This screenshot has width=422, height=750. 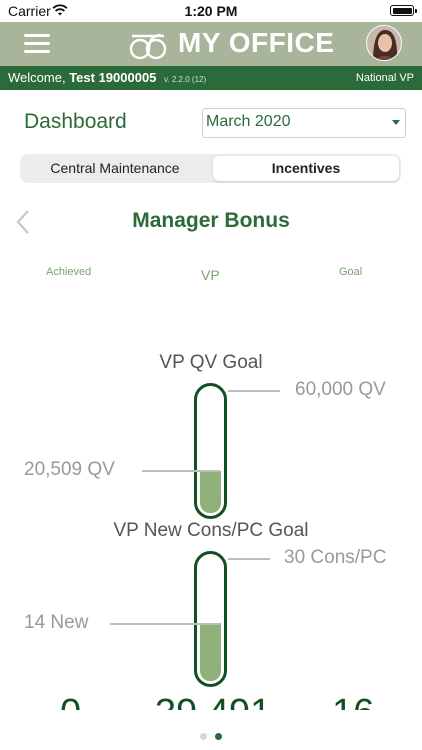 I want to click on welcome-prefix: Welcome,, so click(x=37, y=77).